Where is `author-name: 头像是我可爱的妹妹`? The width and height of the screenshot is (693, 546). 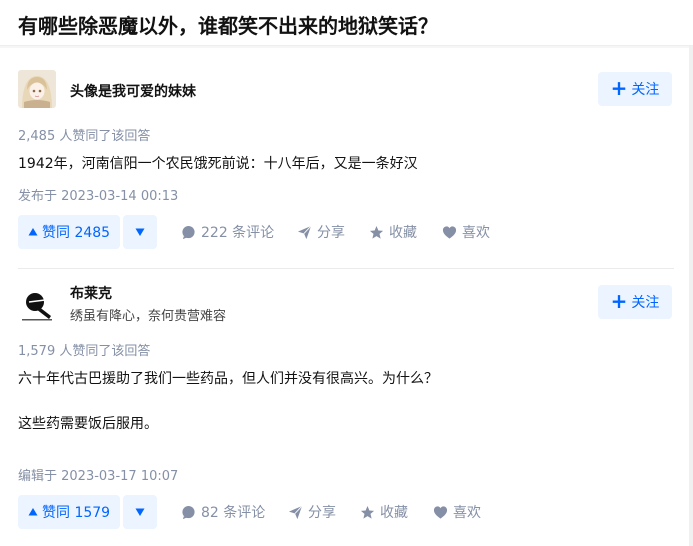 author-name: 头像是我可爱的妹妹 is located at coordinates (133, 91).